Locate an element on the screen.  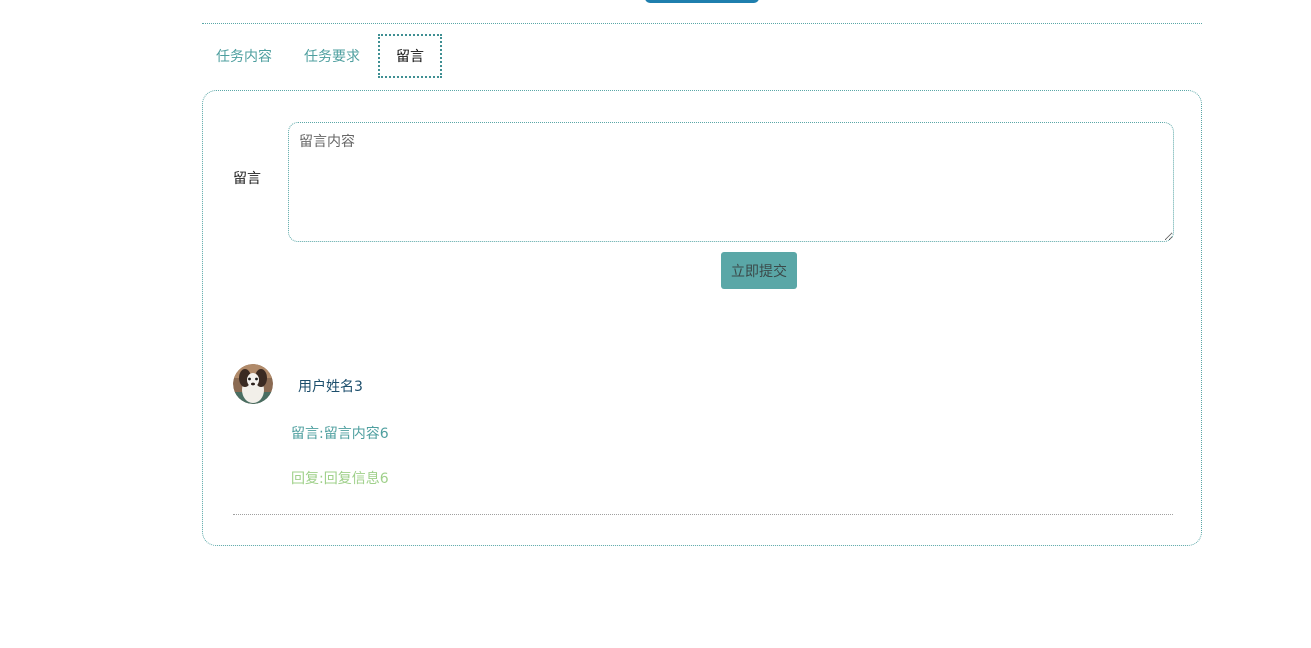
message-field-label: 留言 is located at coordinates (247, 179).